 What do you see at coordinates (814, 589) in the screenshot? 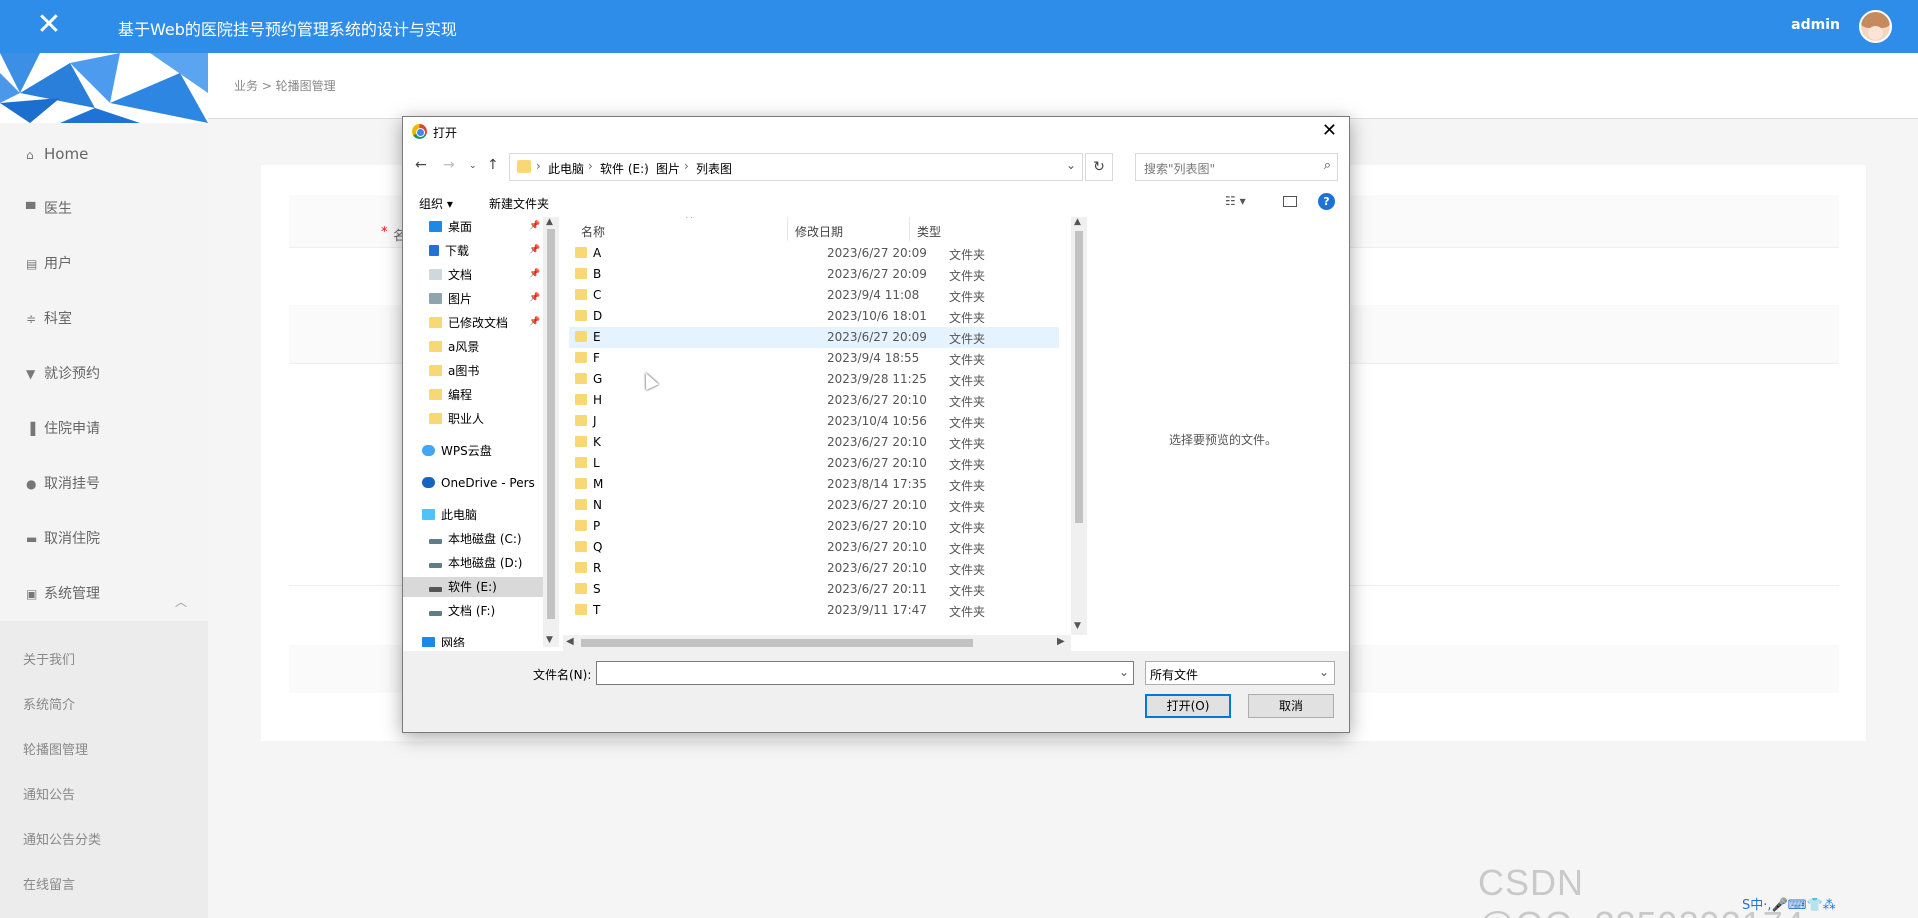
I see `file-row: S 2023/6/27 20:11 文件夹` at bounding box center [814, 589].